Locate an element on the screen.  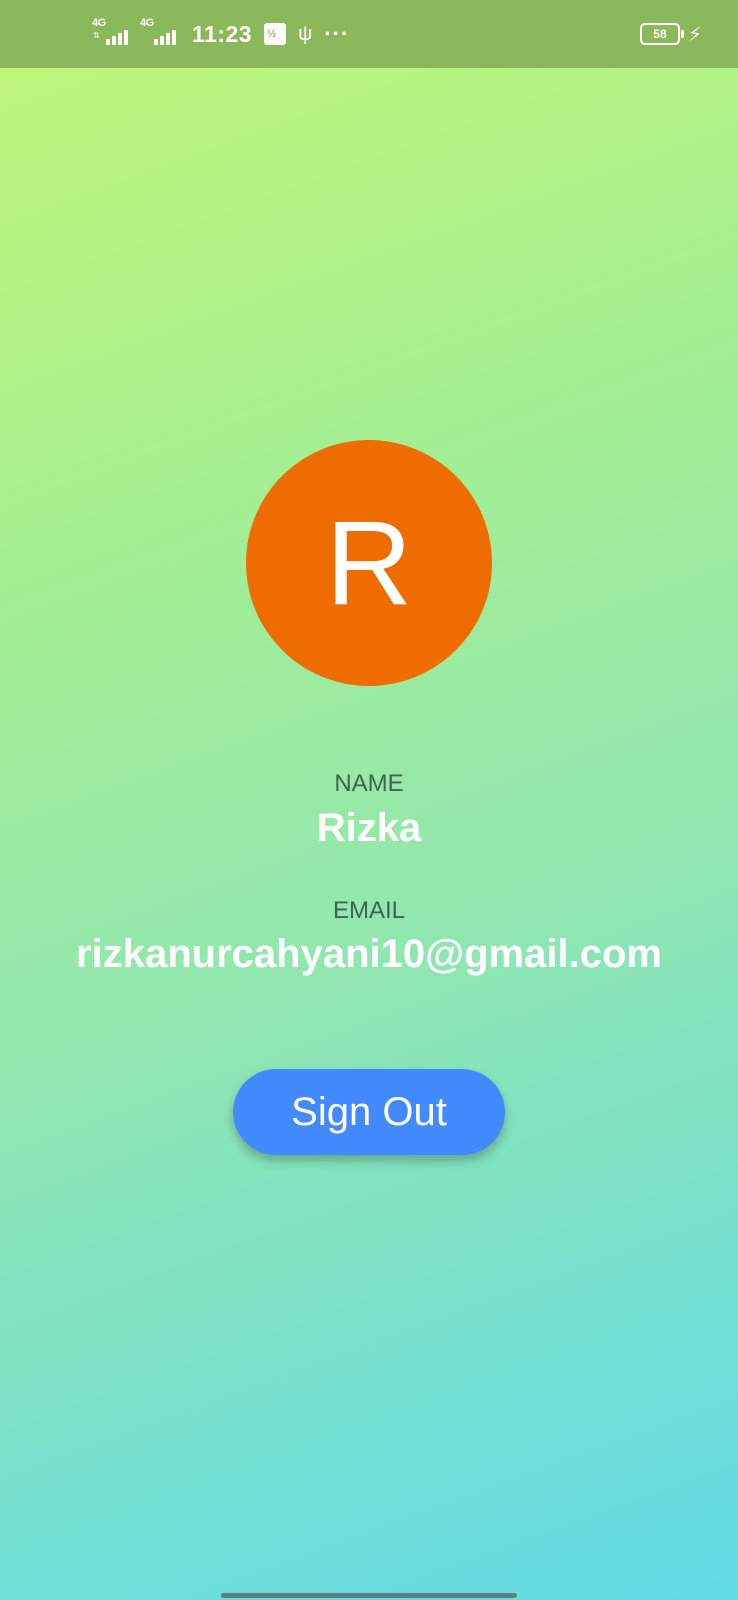
charging-icon: ⚡ is located at coordinates (694, 34).